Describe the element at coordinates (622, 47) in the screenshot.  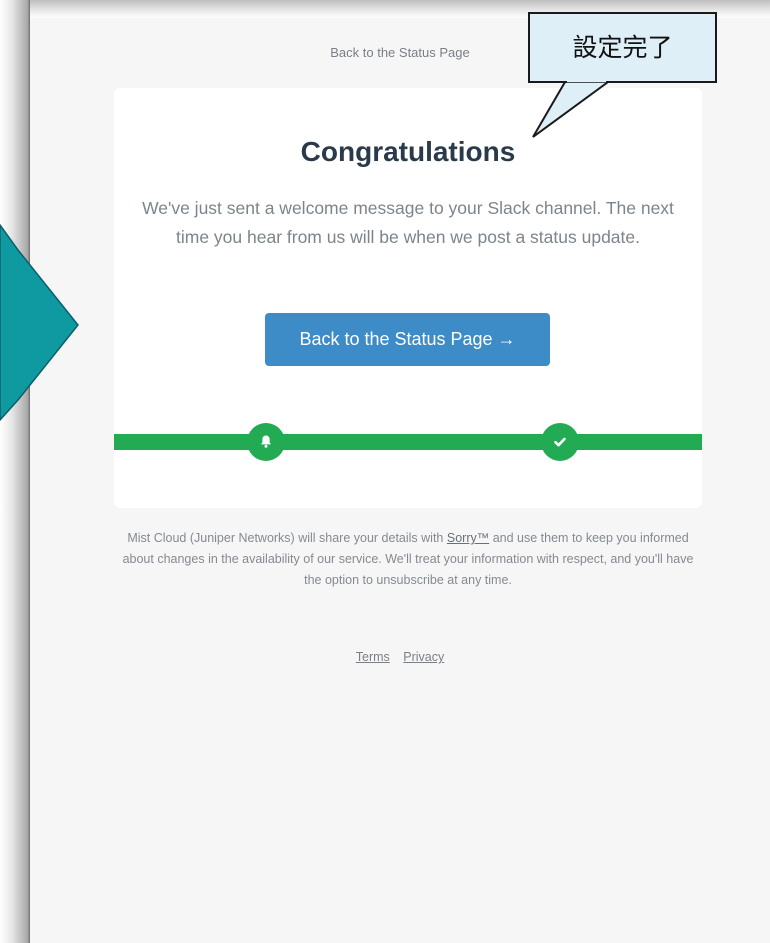
I see `setup-complete-callout: 設定完了` at that location.